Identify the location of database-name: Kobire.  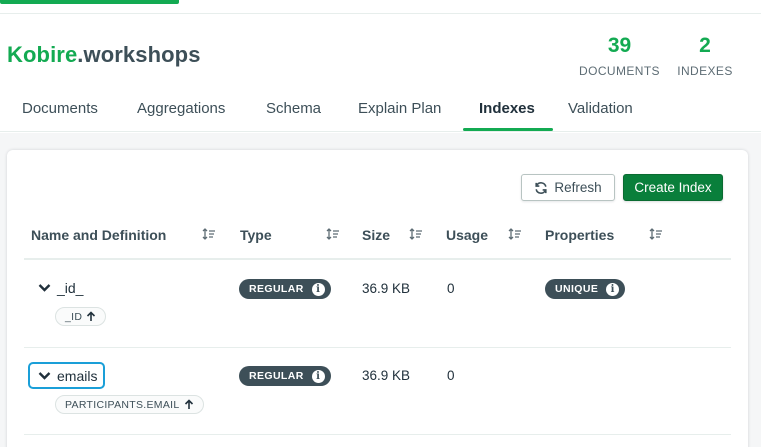
(42, 54).